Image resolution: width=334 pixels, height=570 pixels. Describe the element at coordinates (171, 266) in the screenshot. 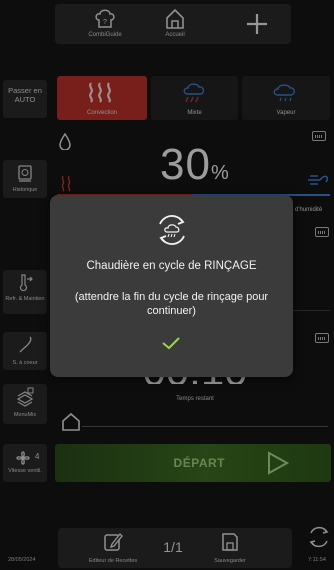

I see `dialog-title: Chaudière en cycle de RINÇAGE` at that location.